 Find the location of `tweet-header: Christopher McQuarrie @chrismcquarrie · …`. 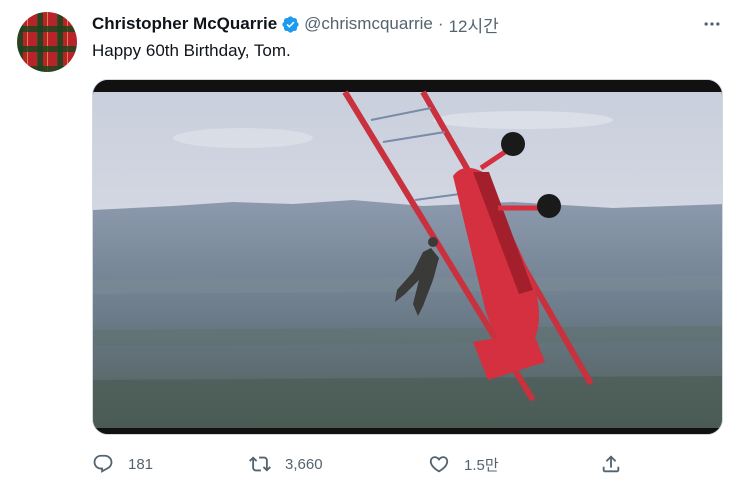

tweet-header: Christopher McQuarrie @chrismcquarrie · … is located at coordinates (295, 24).